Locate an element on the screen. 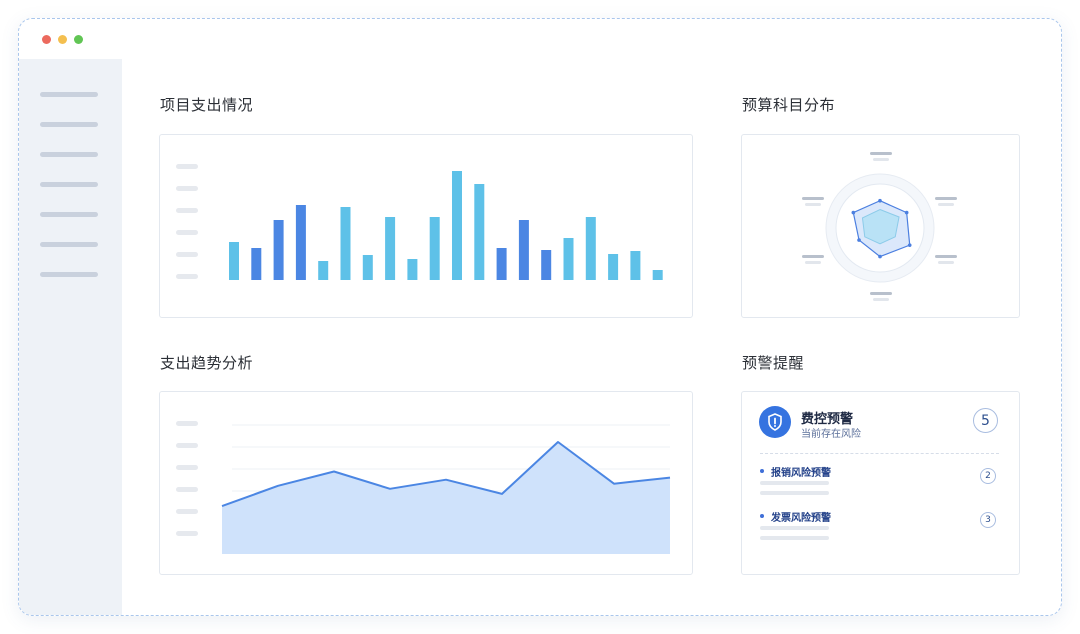  alerts-section-title: 预警提醒 is located at coordinates (773, 363).